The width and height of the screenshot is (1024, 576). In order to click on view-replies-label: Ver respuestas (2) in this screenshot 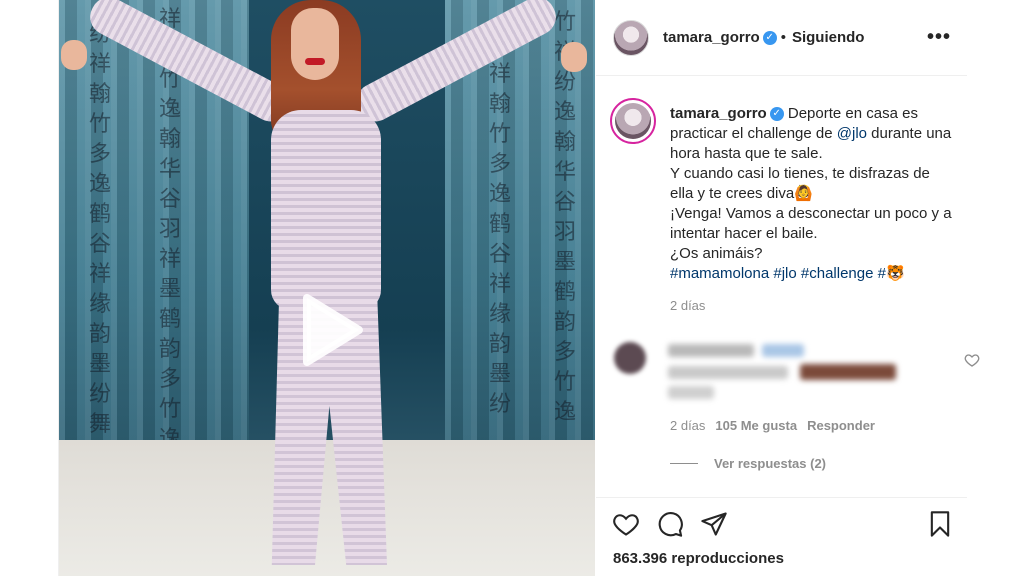, I will do `click(770, 463)`.